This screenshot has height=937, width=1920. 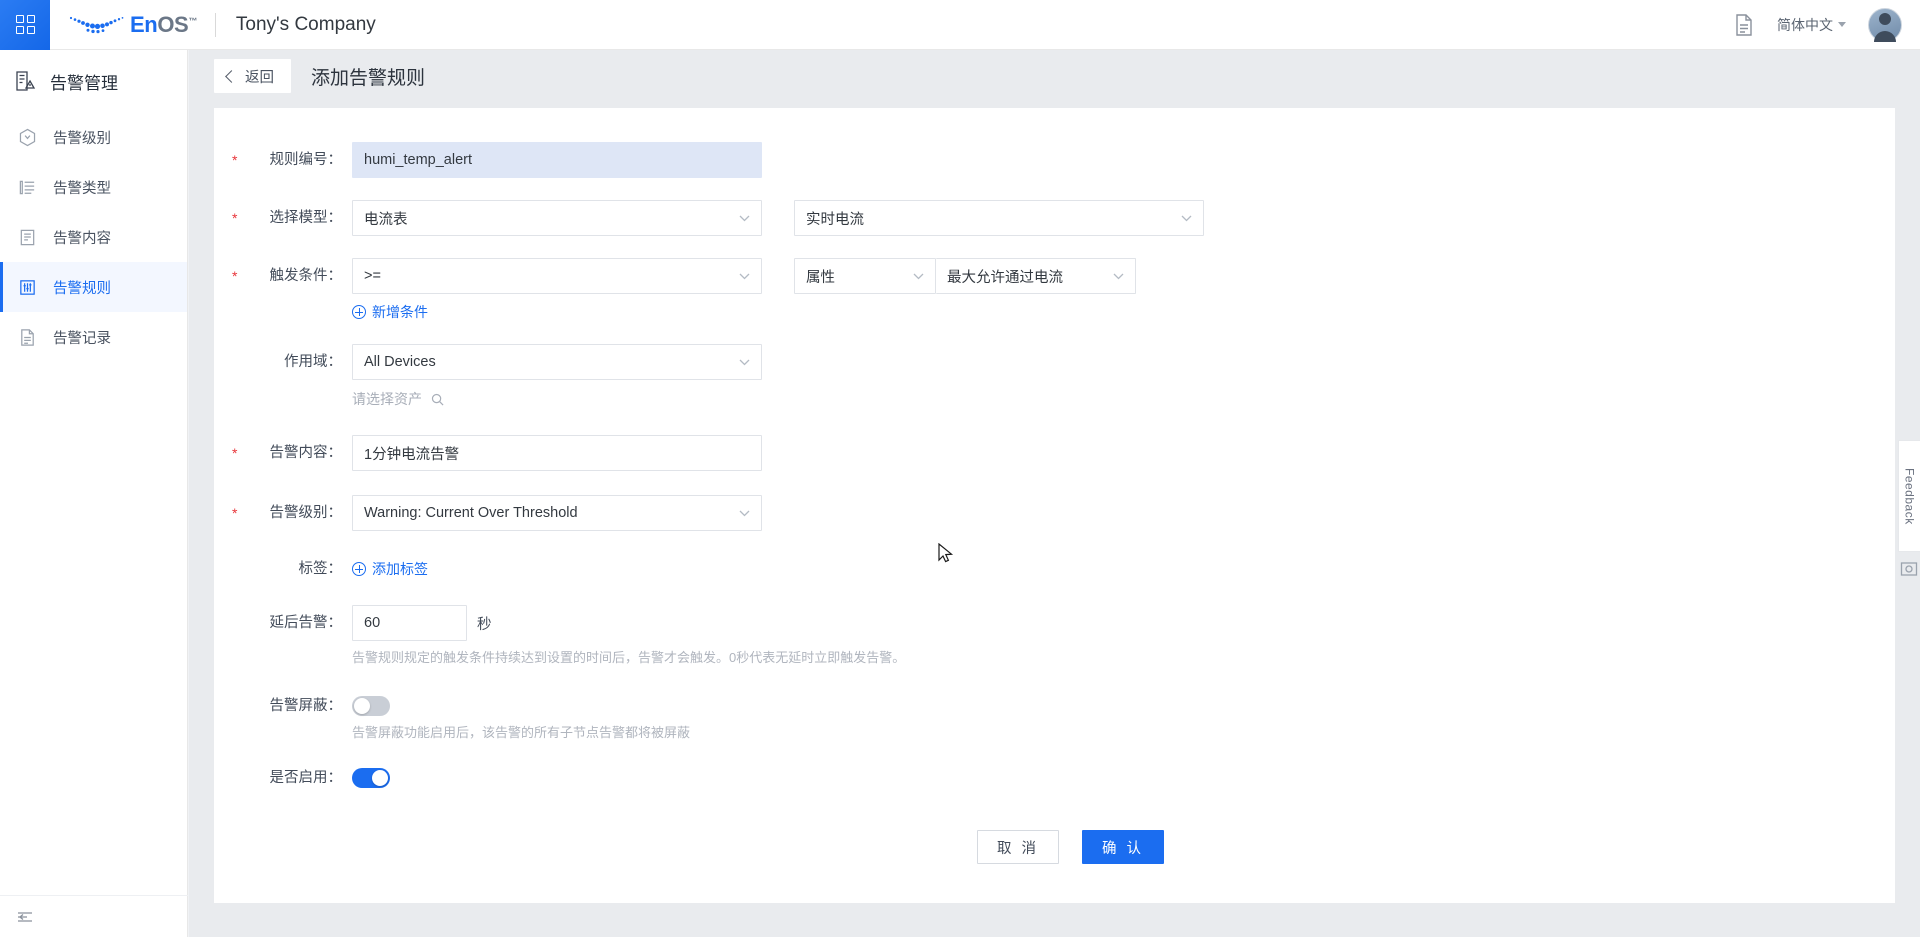 I want to click on label-text: 告警级别：, so click(x=306, y=513).